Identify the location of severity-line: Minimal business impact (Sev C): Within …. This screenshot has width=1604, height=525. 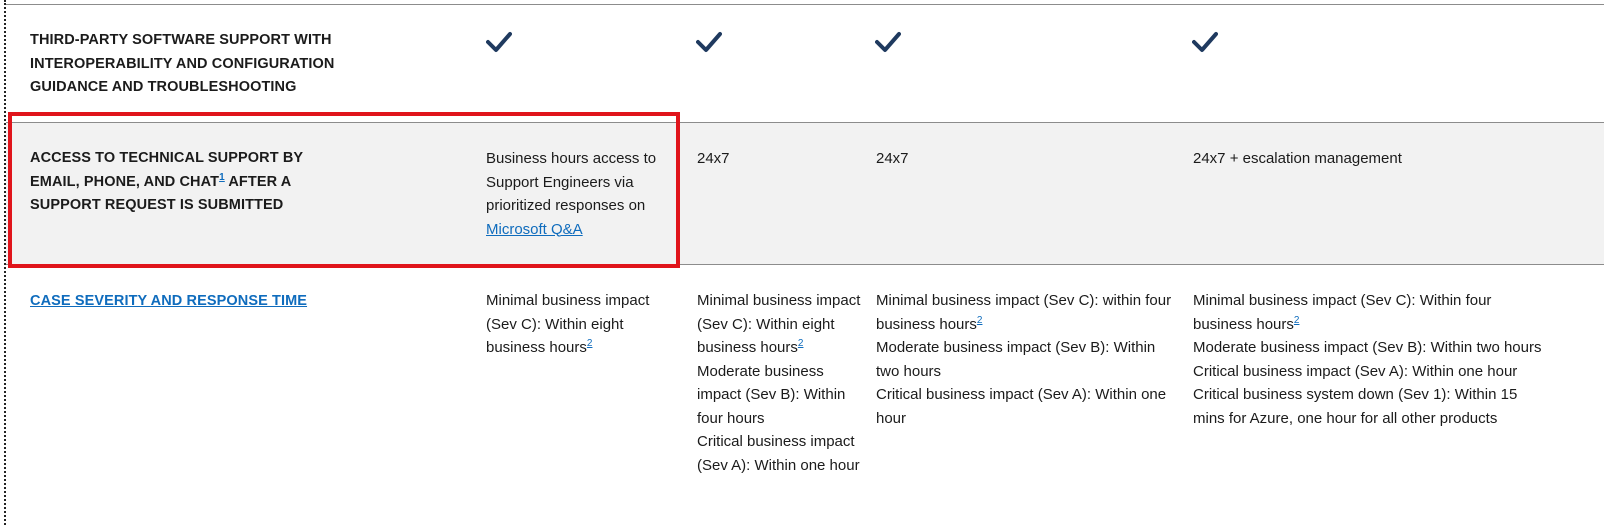
(568, 324).